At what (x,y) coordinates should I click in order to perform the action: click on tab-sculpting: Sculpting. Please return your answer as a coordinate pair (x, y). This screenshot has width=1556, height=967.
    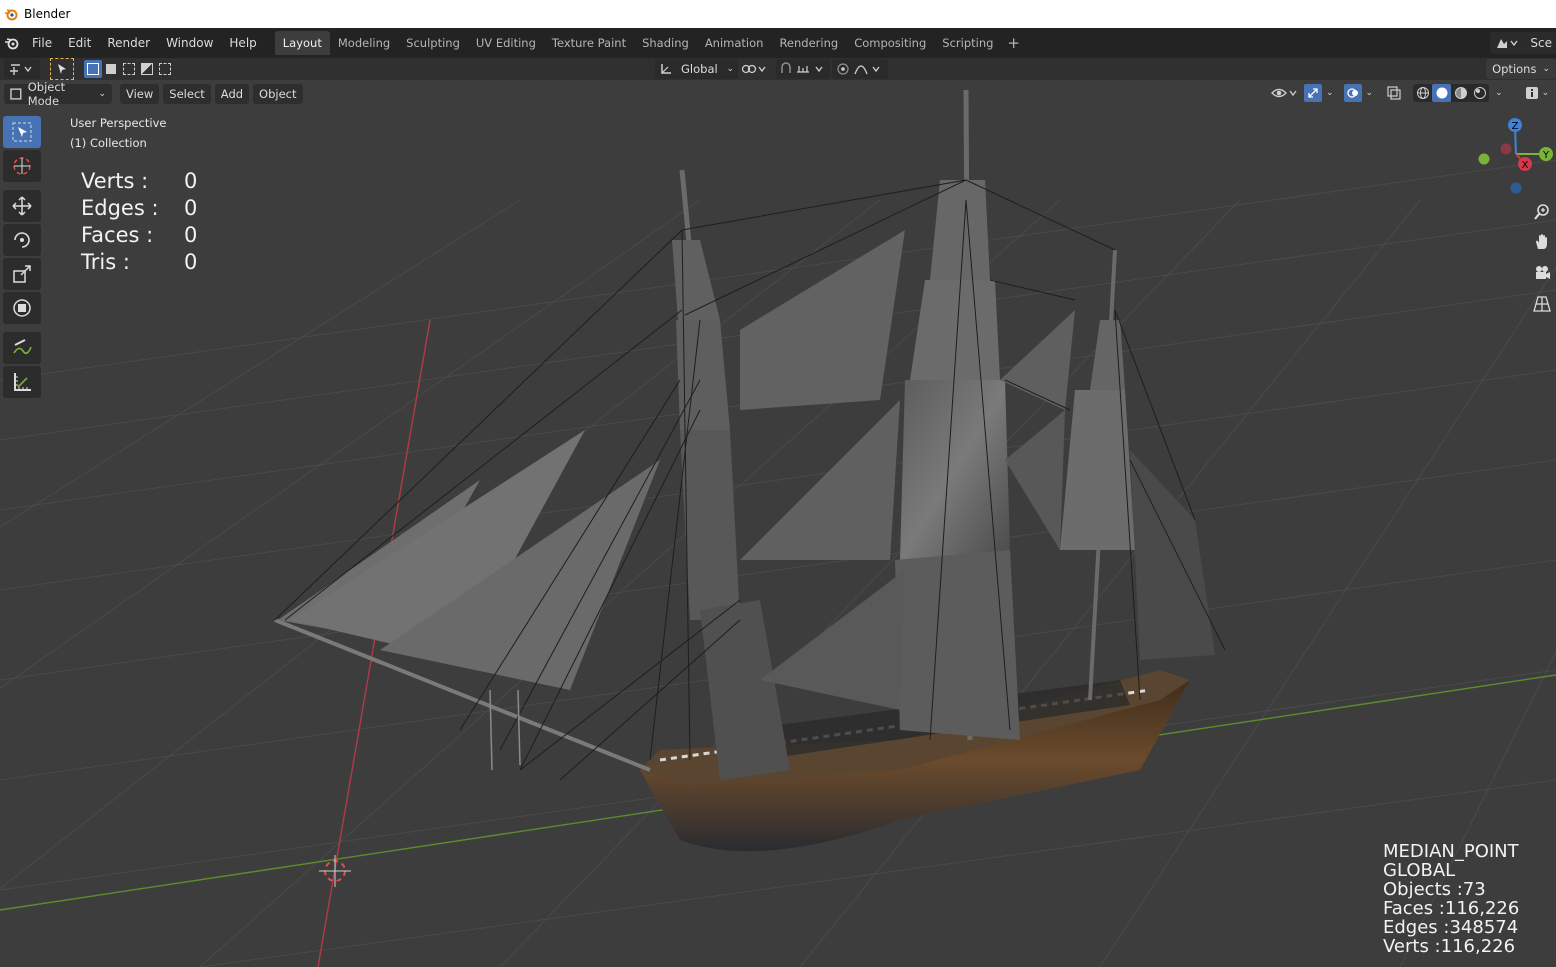
    Looking at the image, I should click on (433, 43).